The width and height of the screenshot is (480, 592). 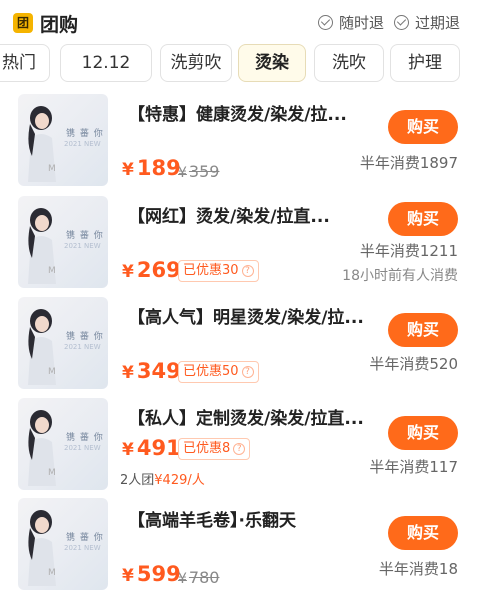 I want to click on sold-count: 半年消费117, so click(x=413, y=467).